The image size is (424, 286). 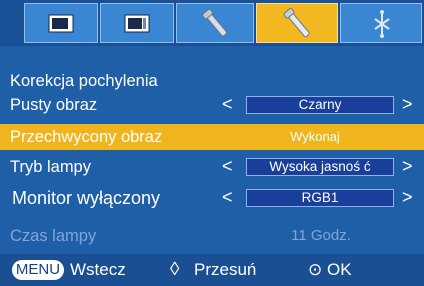 I want to click on execute-action: Wykonaj, so click(x=315, y=137).